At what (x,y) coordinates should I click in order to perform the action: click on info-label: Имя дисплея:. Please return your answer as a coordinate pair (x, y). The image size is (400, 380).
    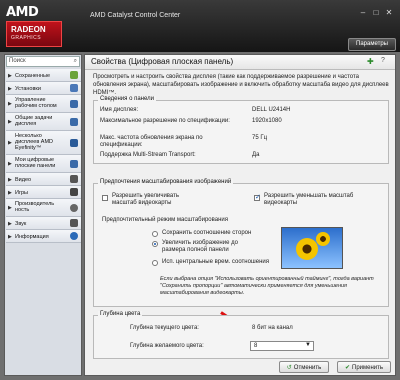
    Looking at the image, I should click on (119, 110).